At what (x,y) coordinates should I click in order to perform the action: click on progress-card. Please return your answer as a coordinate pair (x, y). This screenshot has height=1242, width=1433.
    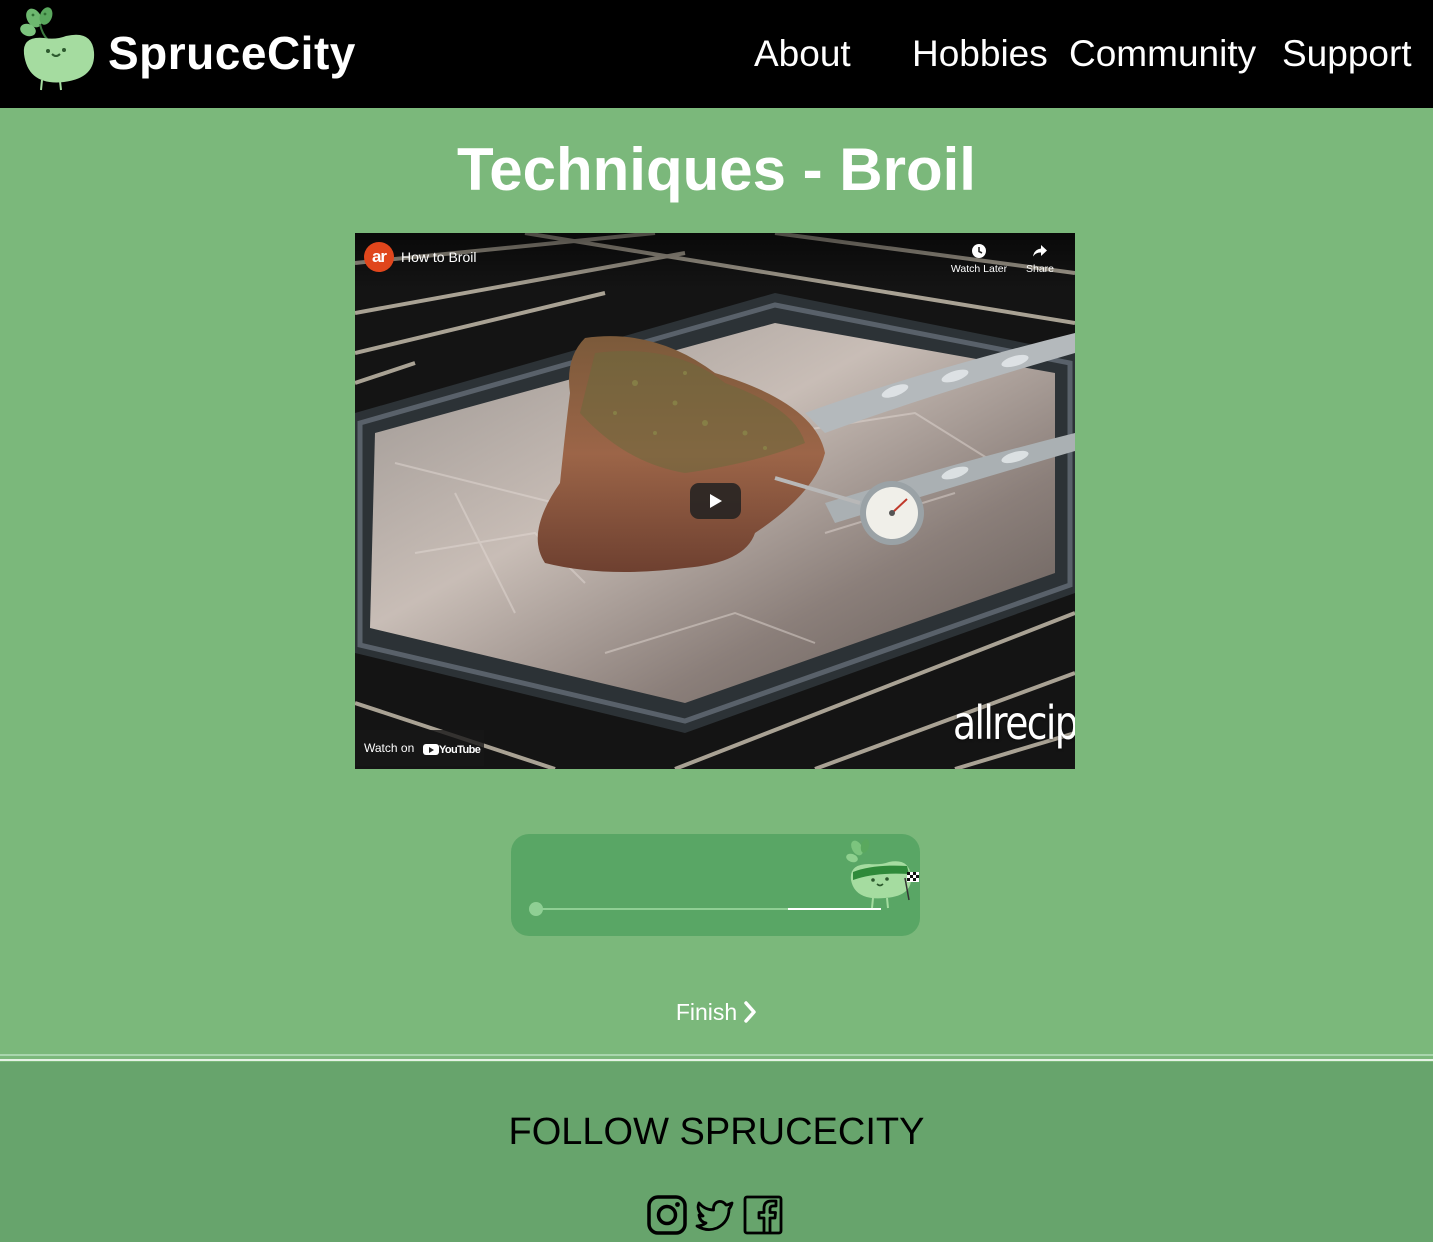
    Looking at the image, I should click on (715, 885).